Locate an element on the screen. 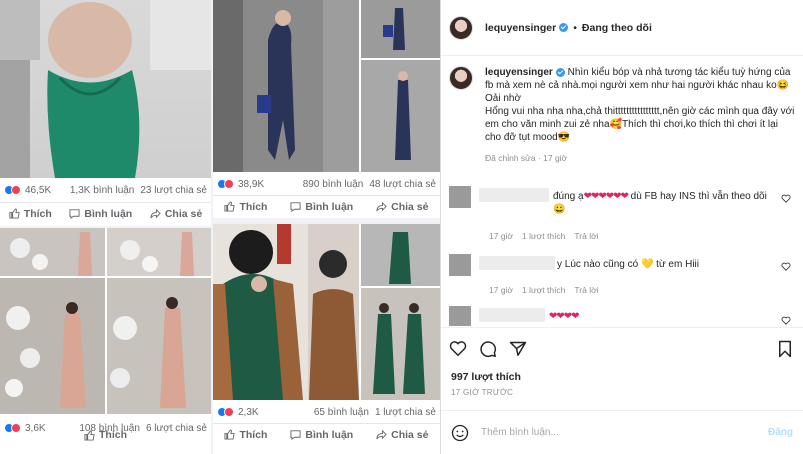 This screenshot has height=454, width=803. post-action-bar is located at coordinates (622, 348).